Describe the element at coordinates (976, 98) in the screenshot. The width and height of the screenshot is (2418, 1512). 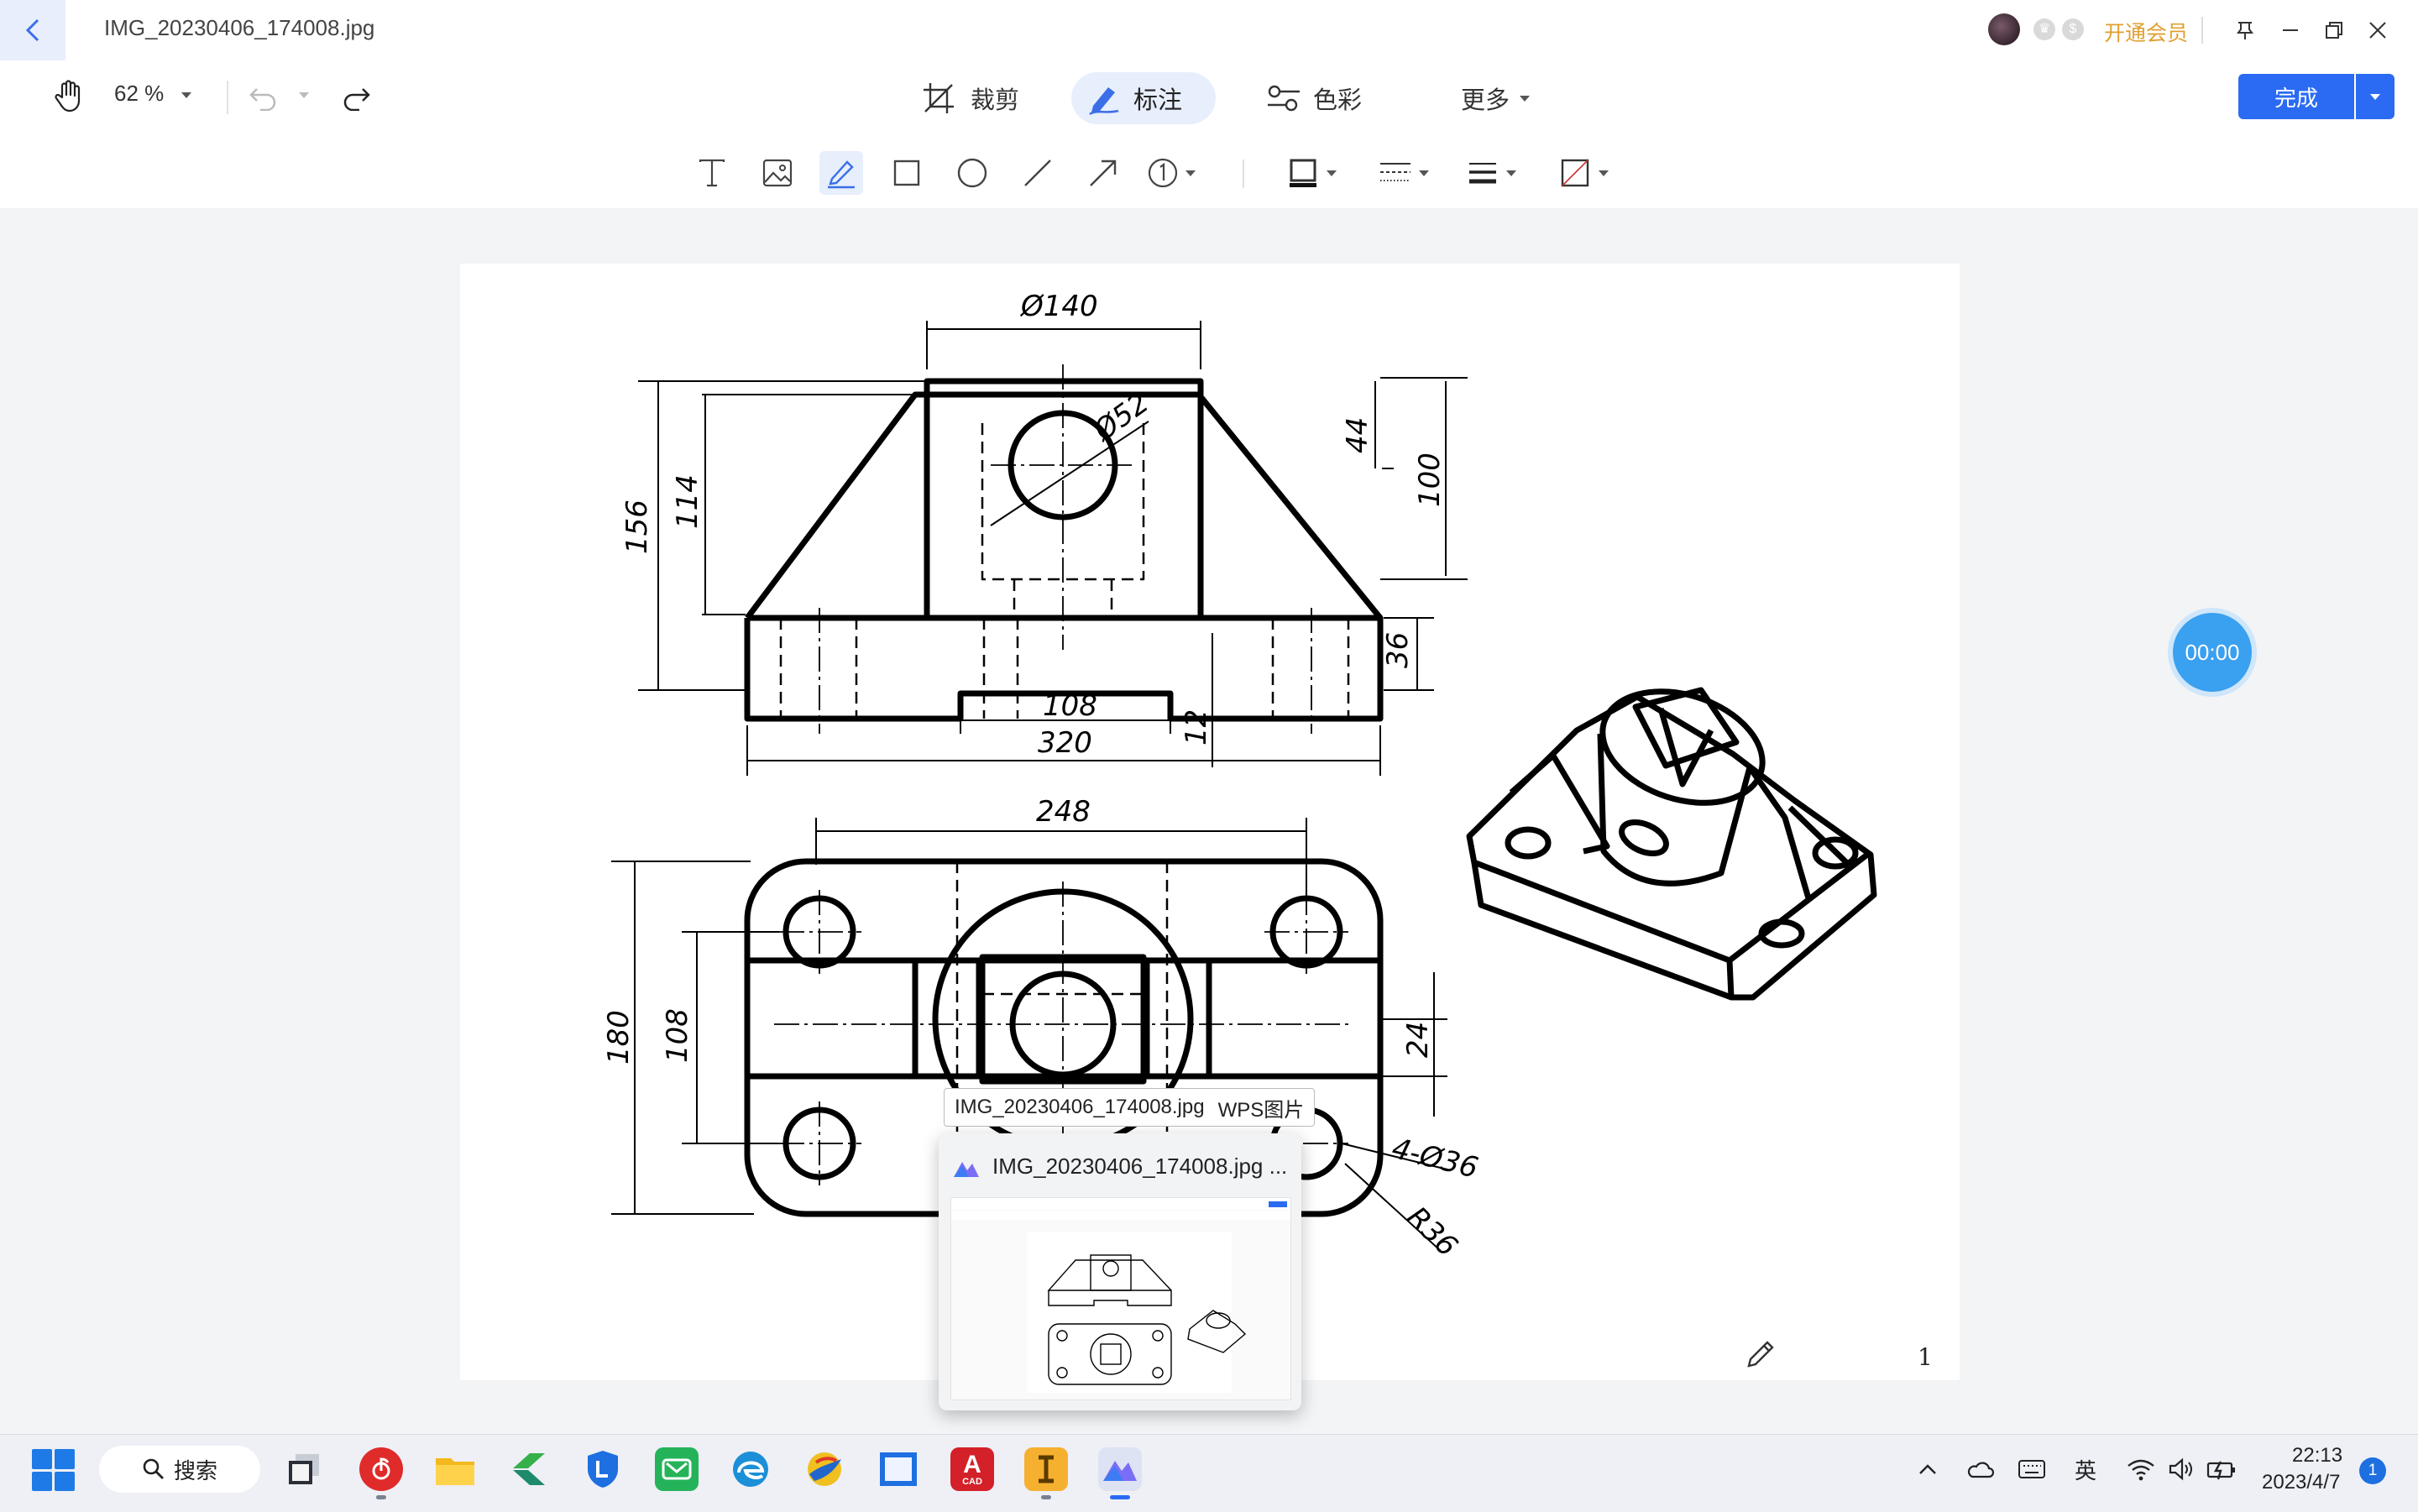
I see `tab-crop: 裁剪` at that location.